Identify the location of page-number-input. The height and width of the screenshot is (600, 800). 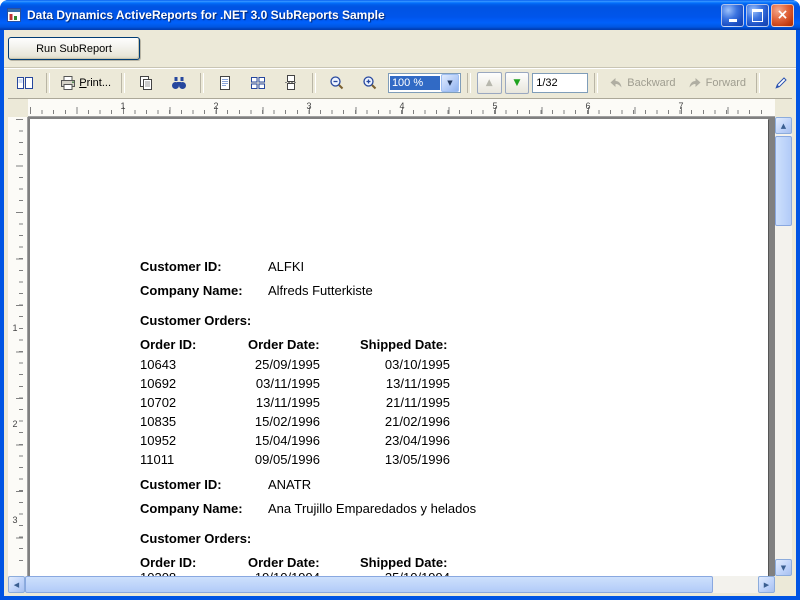
(560, 82).